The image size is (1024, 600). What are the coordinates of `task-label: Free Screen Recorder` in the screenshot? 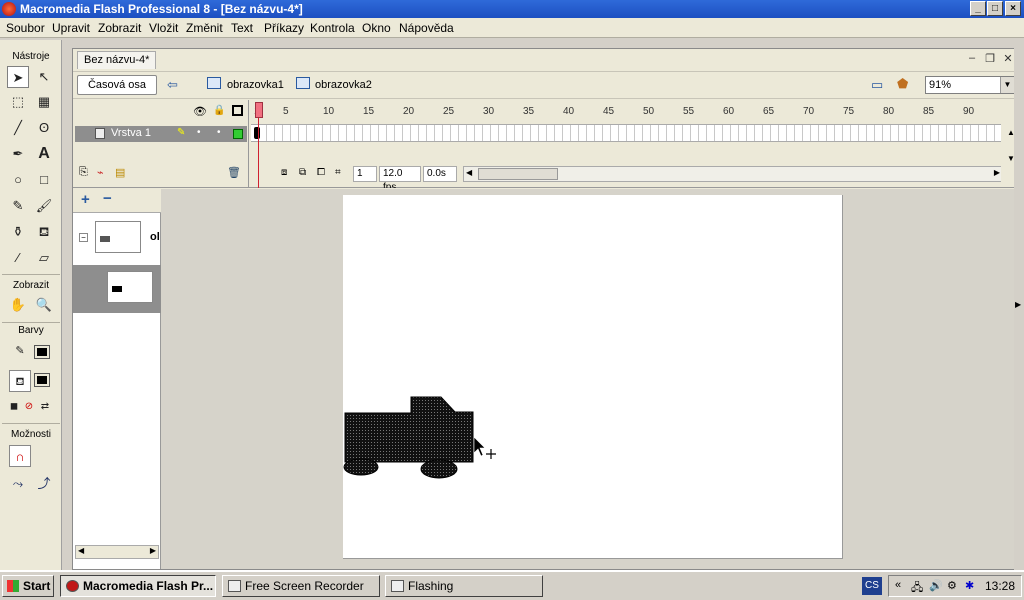 It's located at (304, 586).